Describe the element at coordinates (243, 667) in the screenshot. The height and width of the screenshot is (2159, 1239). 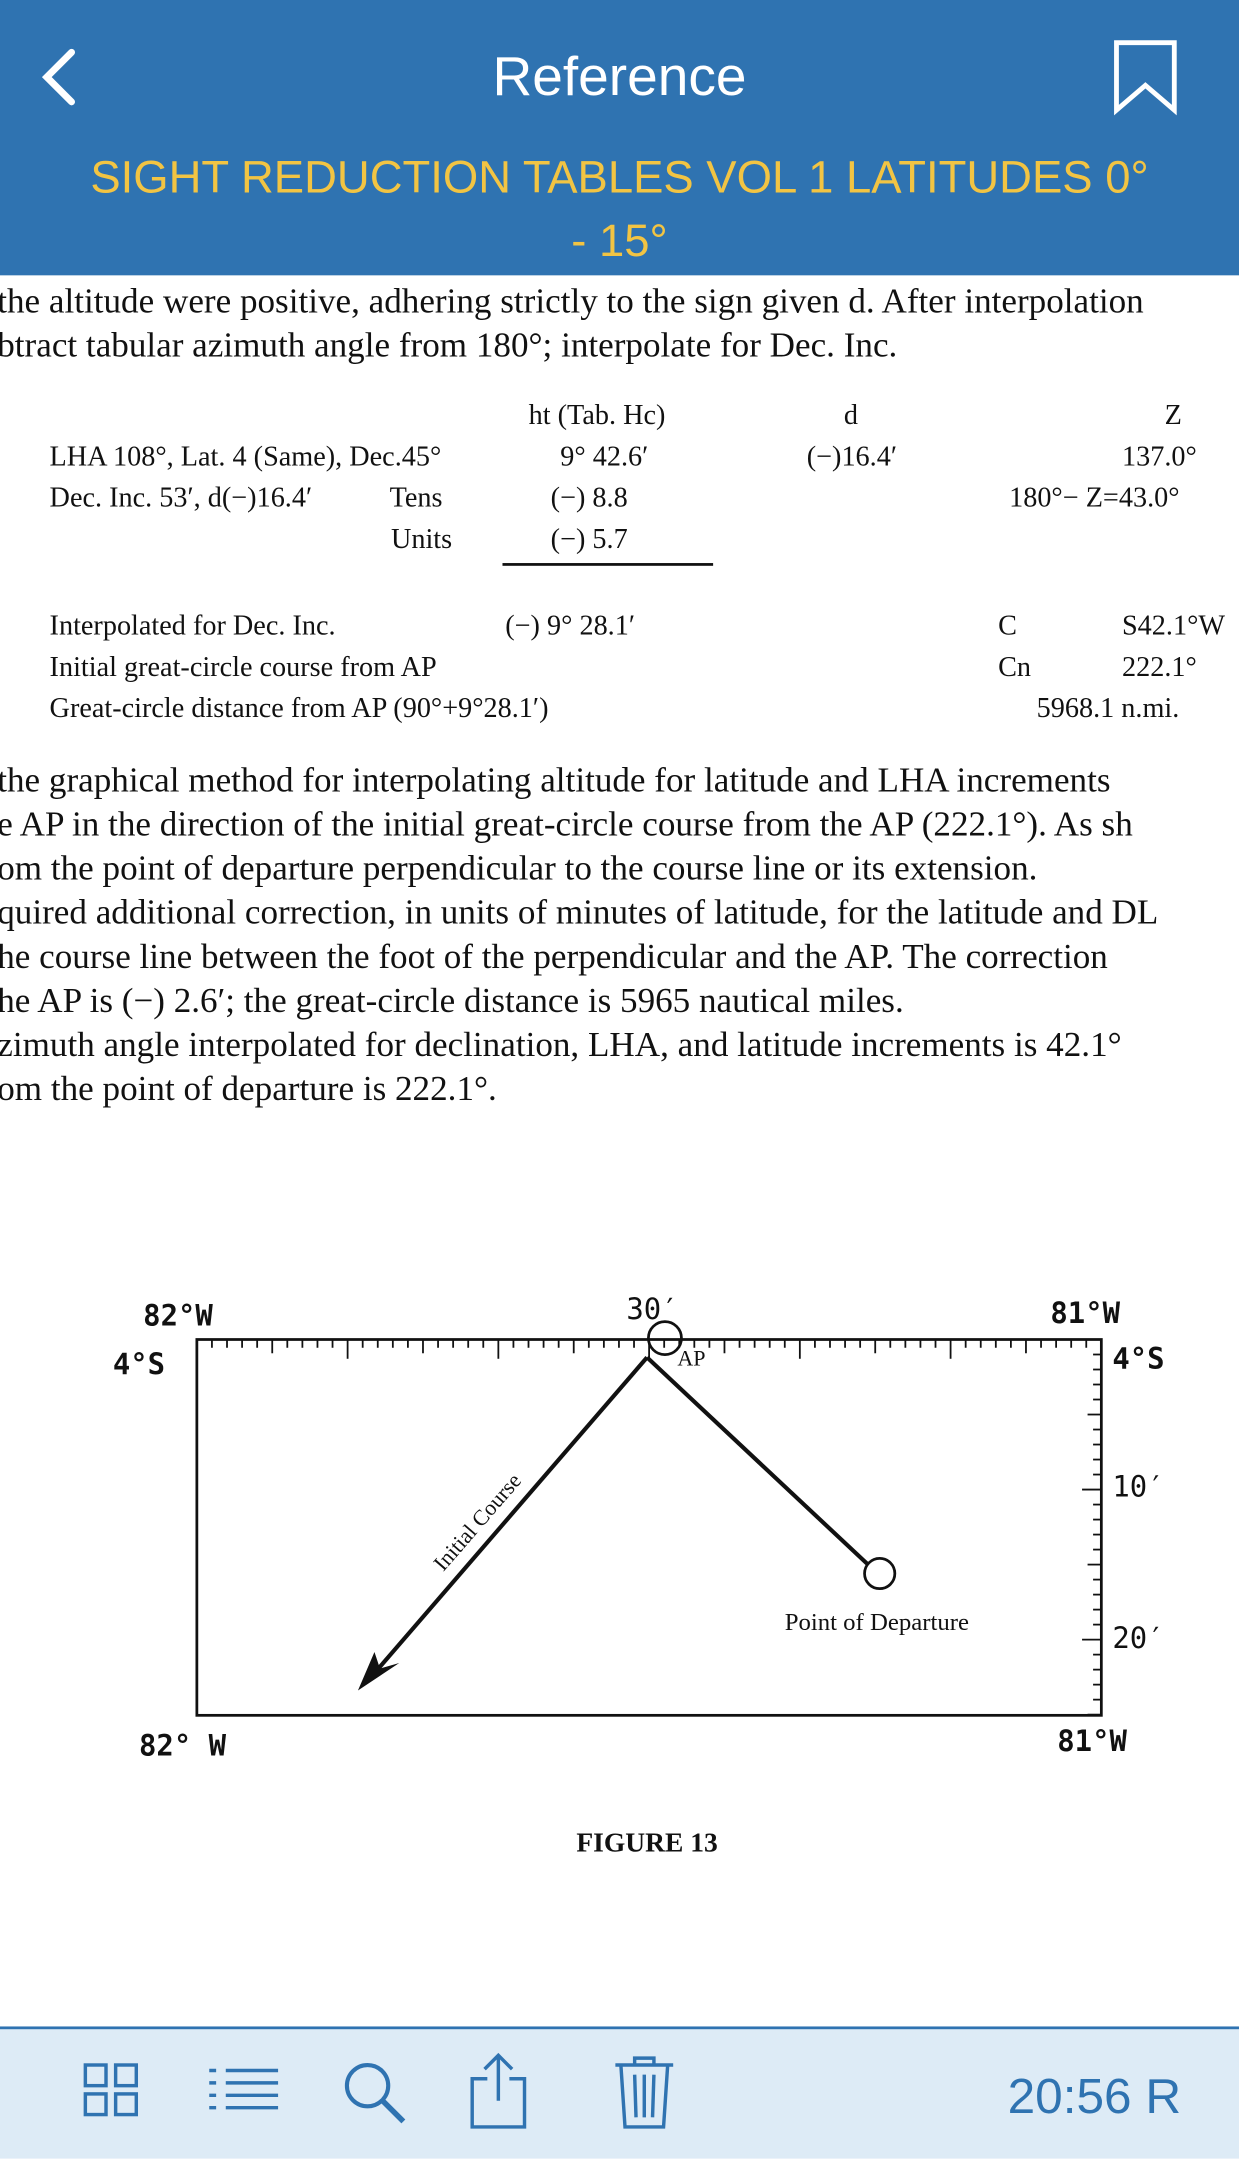
I see `row-label: Initial great-circle course from AP` at that location.